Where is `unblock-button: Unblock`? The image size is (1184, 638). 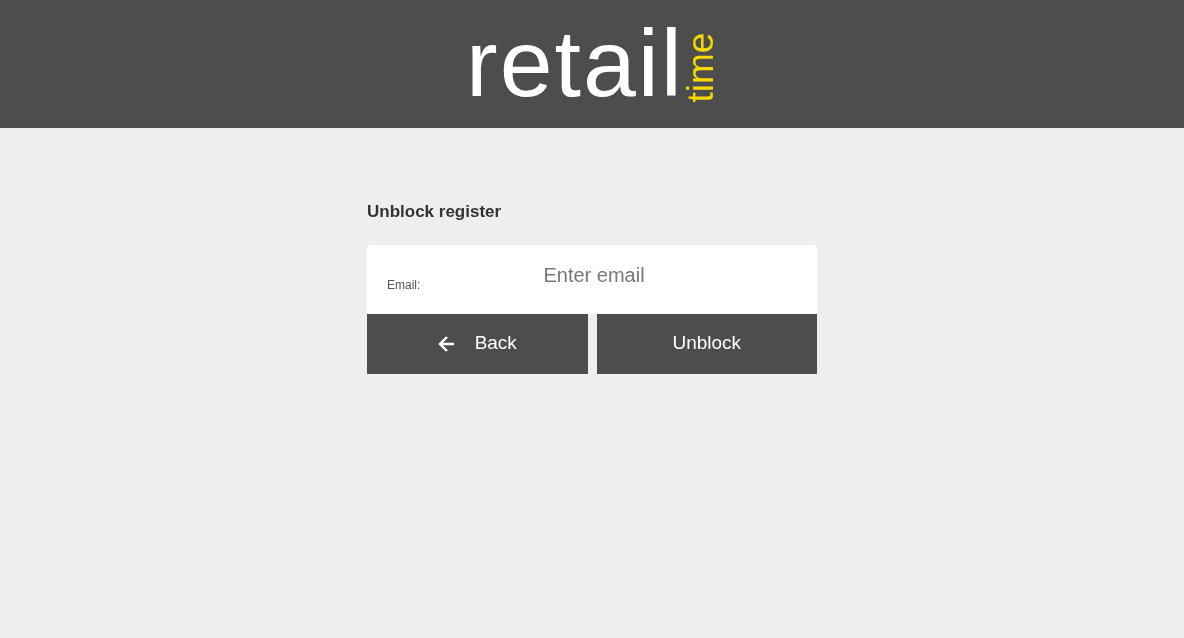
unblock-button: Unblock is located at coordinates (706, 343).